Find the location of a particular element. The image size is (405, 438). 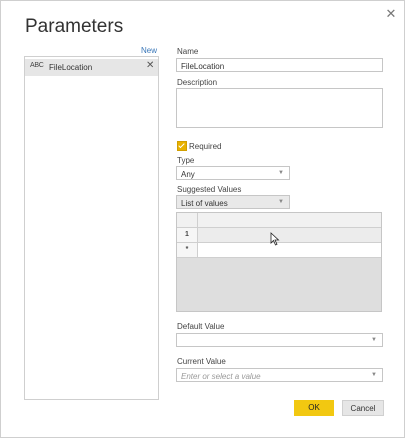

mouse-pointer-icon is located at coordinates (275, 239).